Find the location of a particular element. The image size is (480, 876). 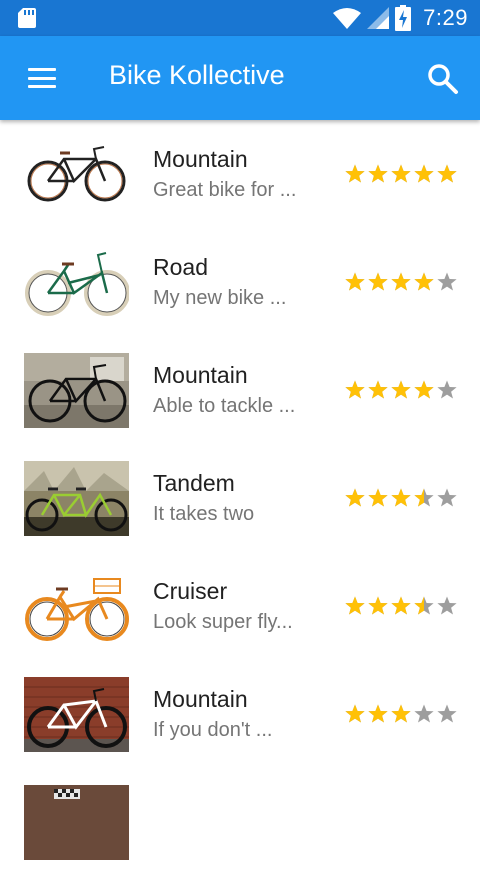

status-time: 7:29 is located at coordinates (445, 17).